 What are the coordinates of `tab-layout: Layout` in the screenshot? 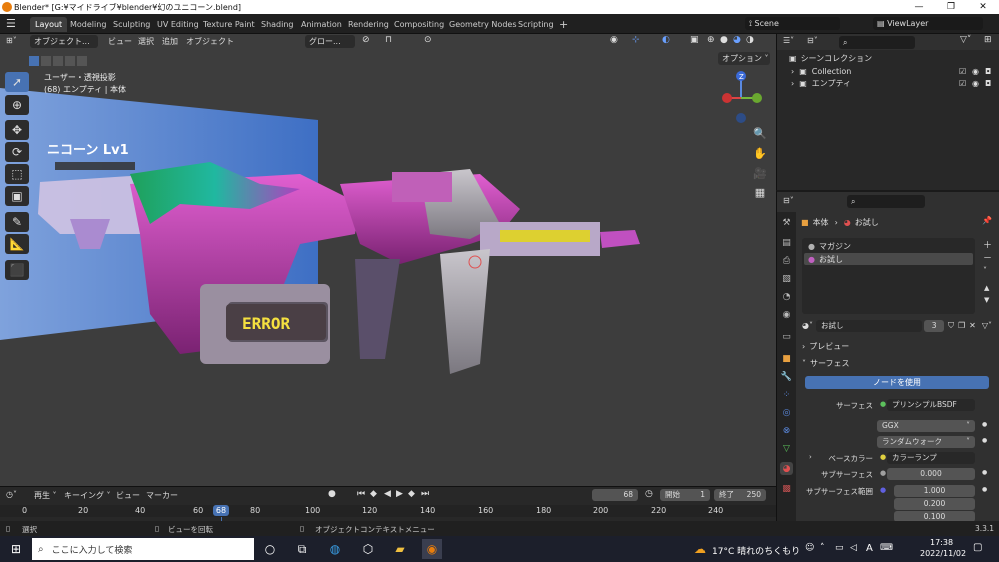 It's located at (49, 24).